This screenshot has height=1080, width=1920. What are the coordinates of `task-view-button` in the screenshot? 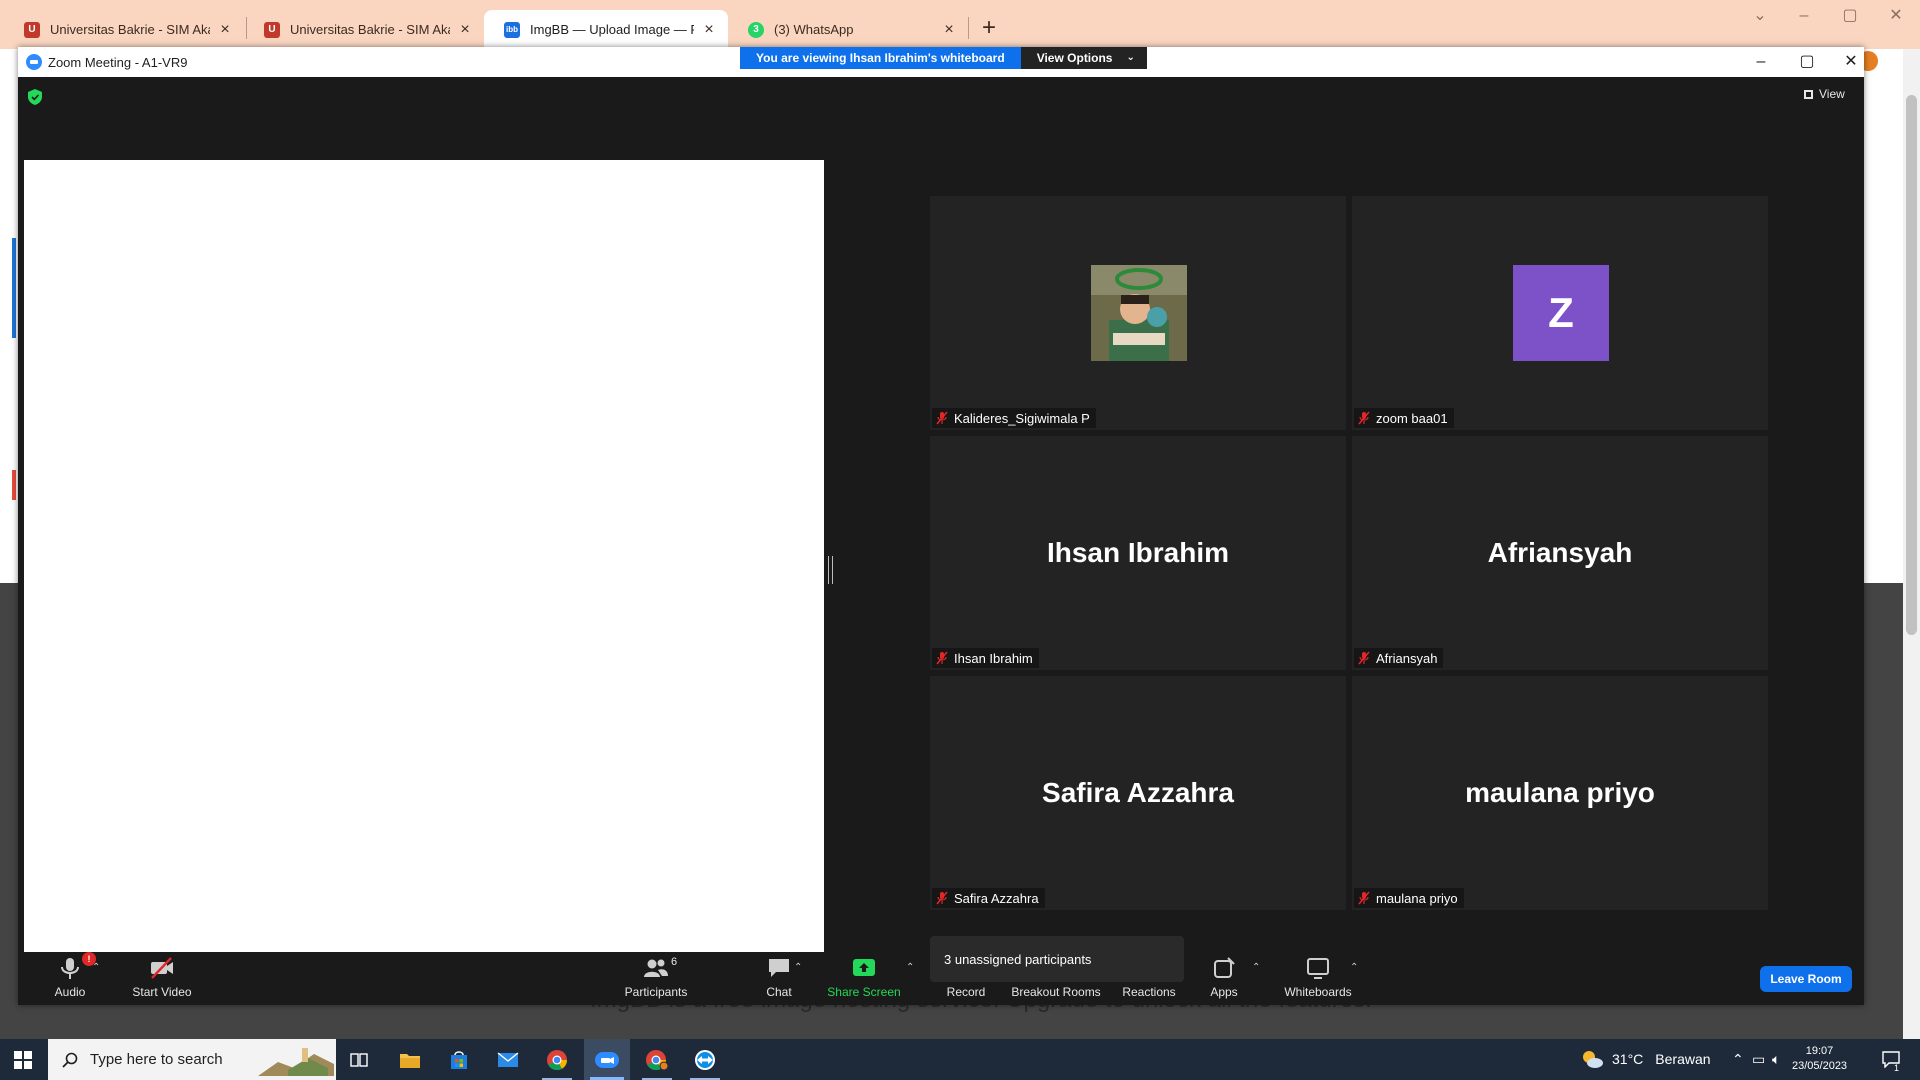 It's located at (359, 1059).